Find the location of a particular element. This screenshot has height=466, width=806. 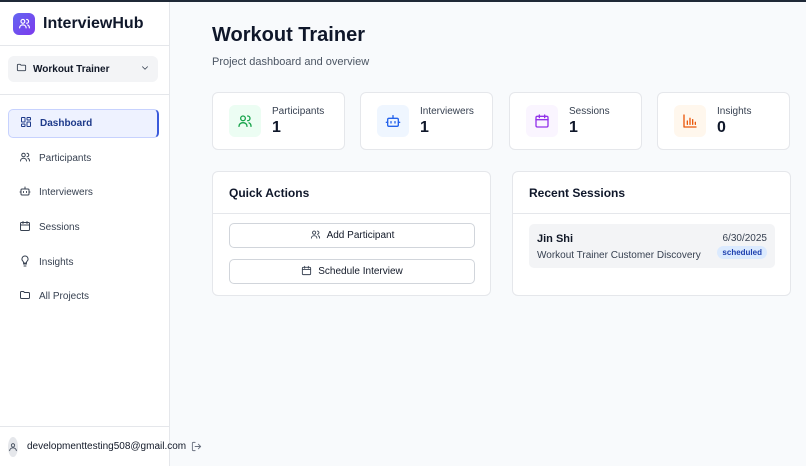

sidebar-item-label: All Projects is located at coordinates (64, 297).